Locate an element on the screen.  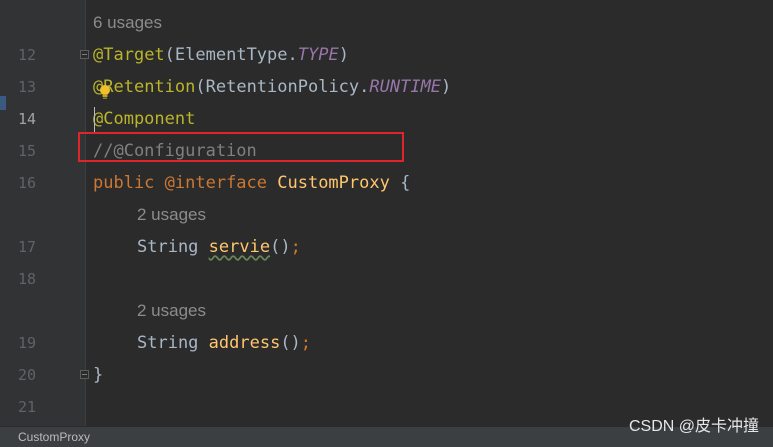
code-line-17: String servie(); is located at coordinates (219, 247).